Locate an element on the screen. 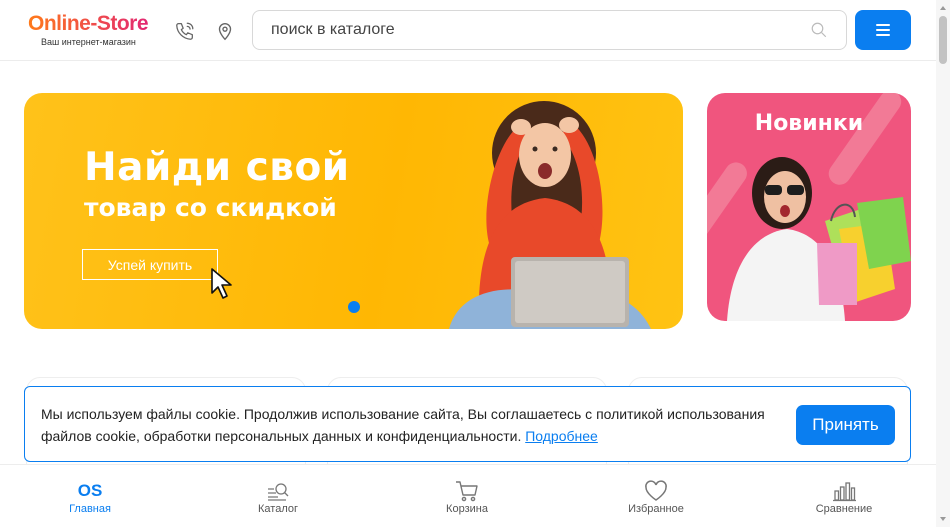 This screenshot has height=528, width=950. menu-icon is located at coordinates (883, 25).